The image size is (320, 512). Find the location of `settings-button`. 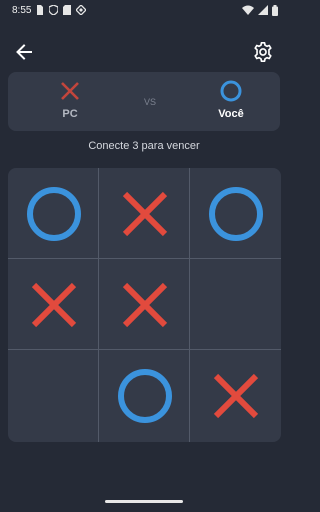

settings-button is located at coordinates (263, 52).